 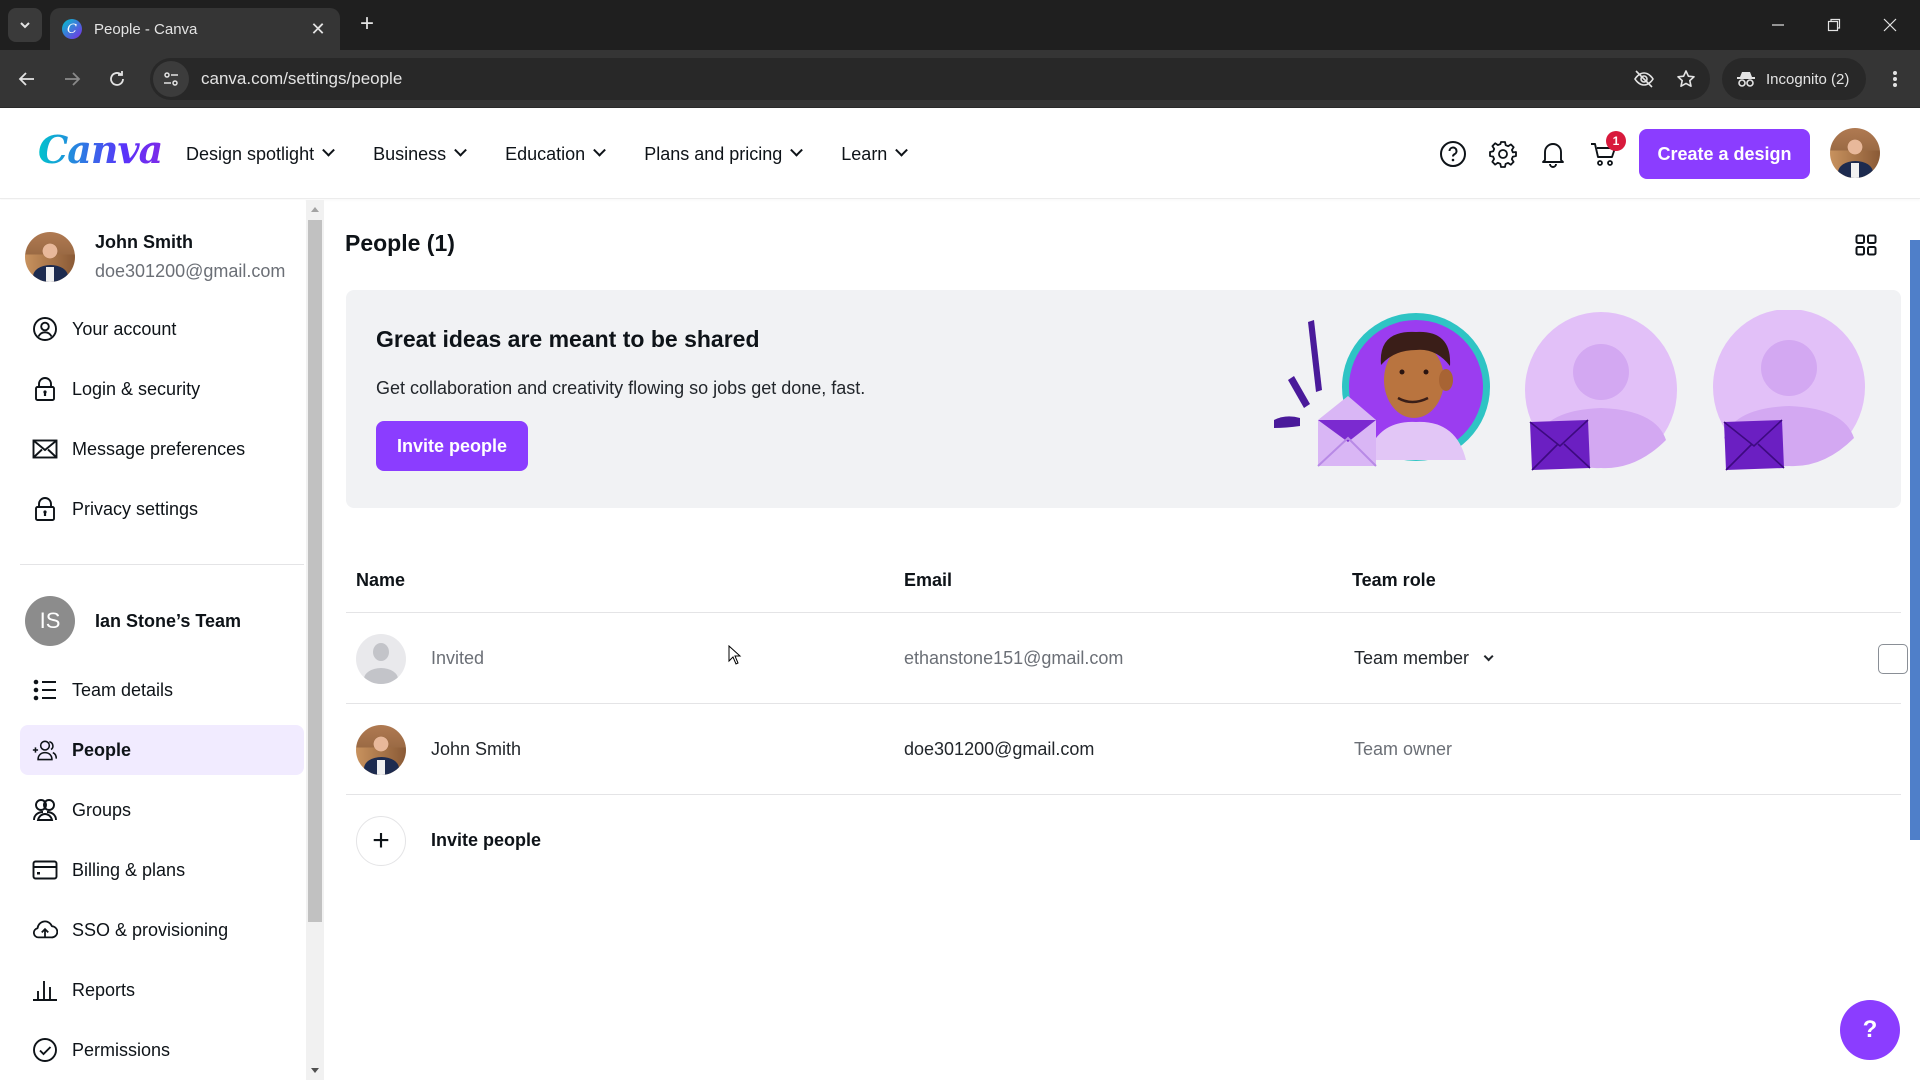 I want to click on invite-illustration, so click(x=1569, y=390).